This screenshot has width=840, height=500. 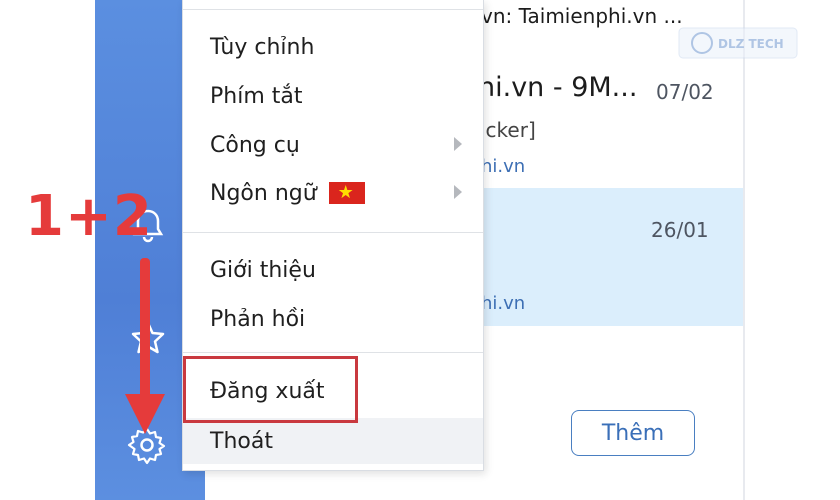 I want to click on menu-item-label: Phản hồi, so click(x=258, y=319).